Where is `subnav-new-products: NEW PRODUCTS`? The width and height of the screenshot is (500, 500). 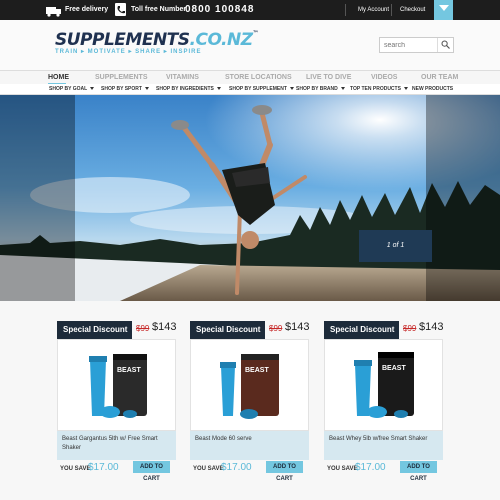 subnav-new-products: NEW PRODUCTS is located at coordinates (432, 89).